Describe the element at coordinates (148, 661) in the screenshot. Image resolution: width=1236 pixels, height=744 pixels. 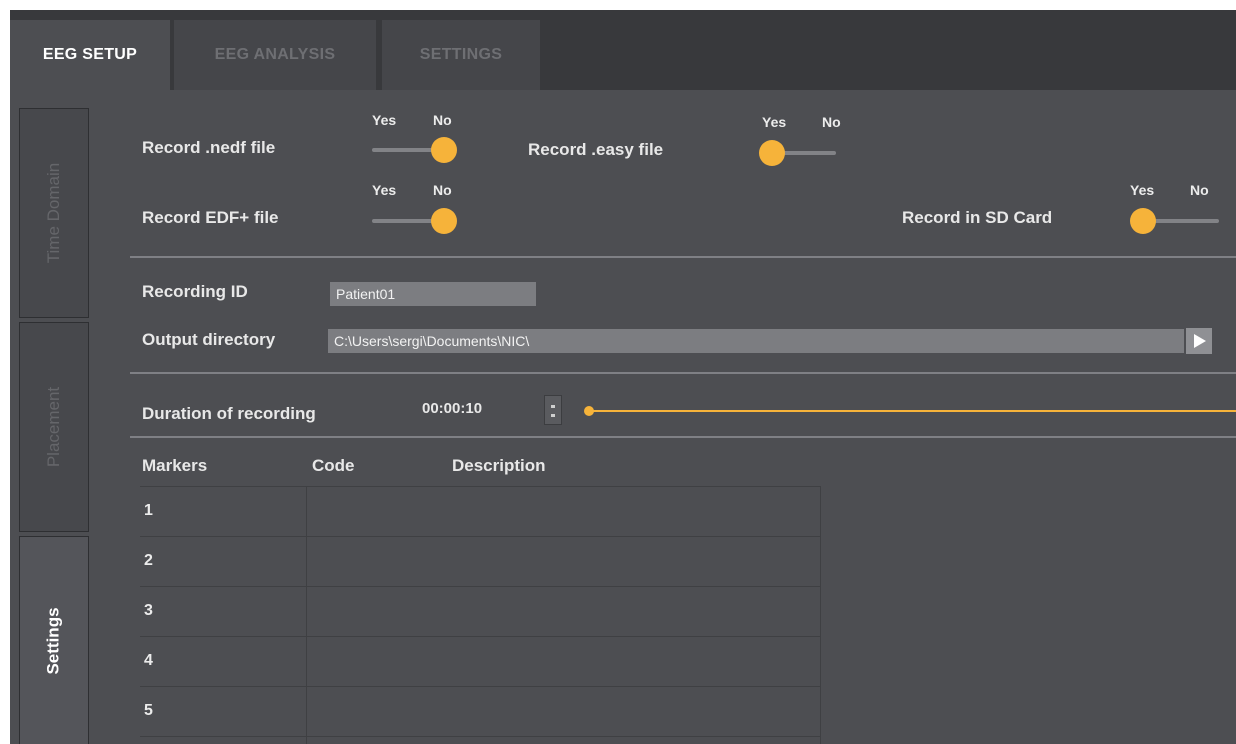
I see `table-row: 4` at that location.